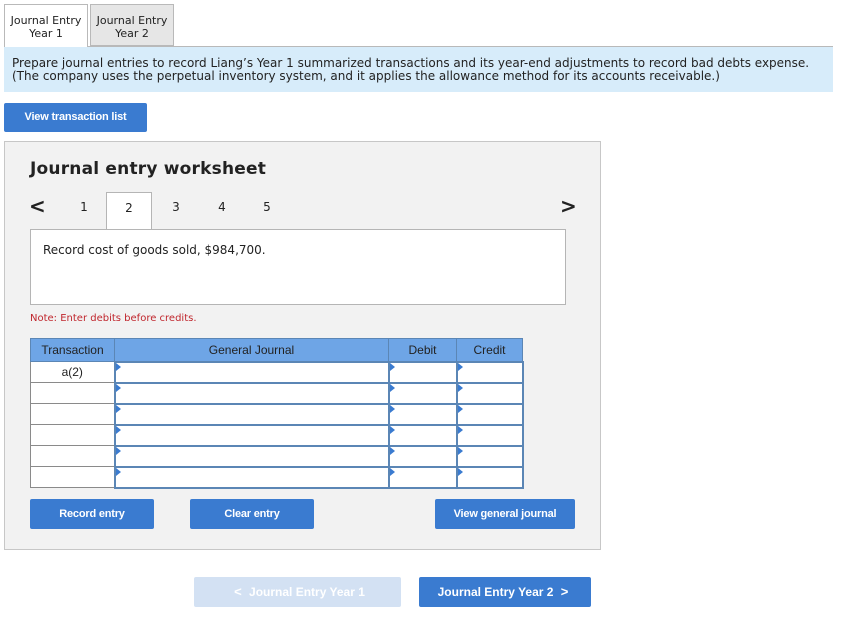  I want to click on record-entry-button: Record entry, so click(92, 514).